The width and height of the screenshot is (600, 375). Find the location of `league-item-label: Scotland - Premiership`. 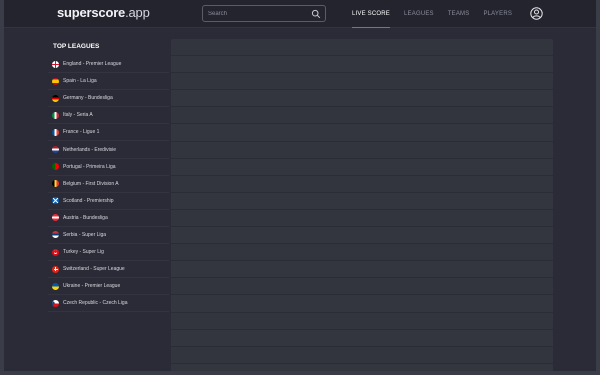

league-item-label: Scotland - Premiership is located at coordinates (88, 200).